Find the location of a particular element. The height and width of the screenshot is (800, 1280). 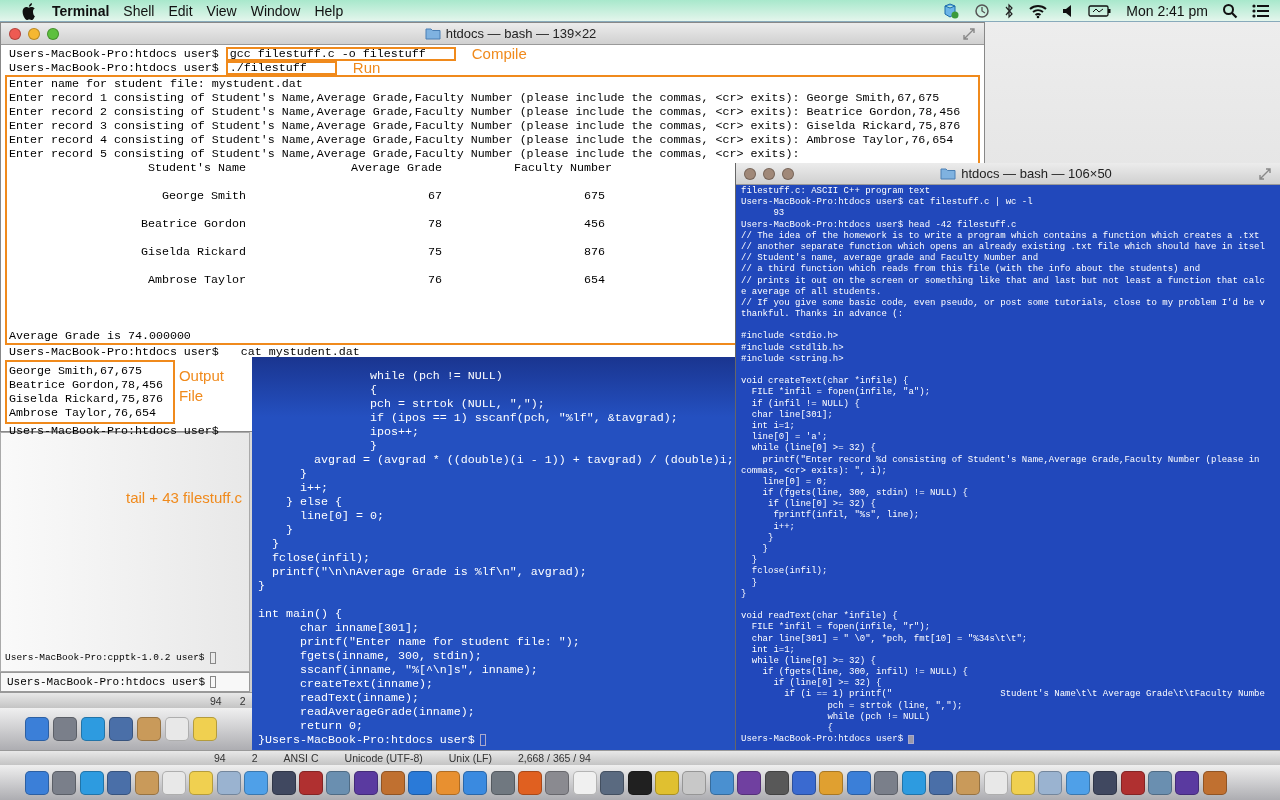

code-line: if (line[0] >= 32) { is located at coordinates (827, 683).